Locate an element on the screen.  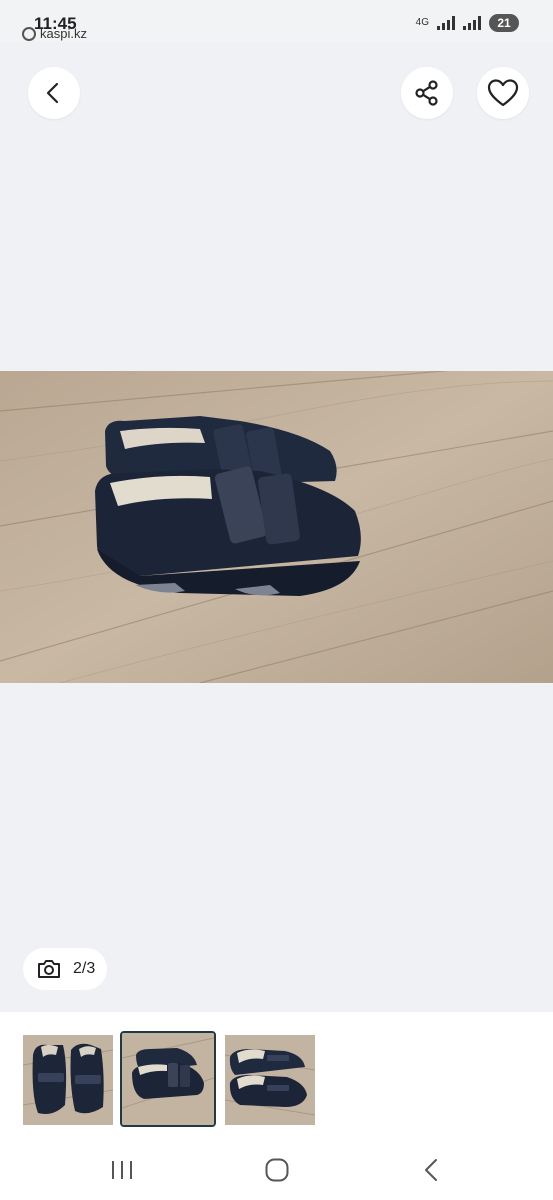
signal-icon is located at coordinates (446, 23).